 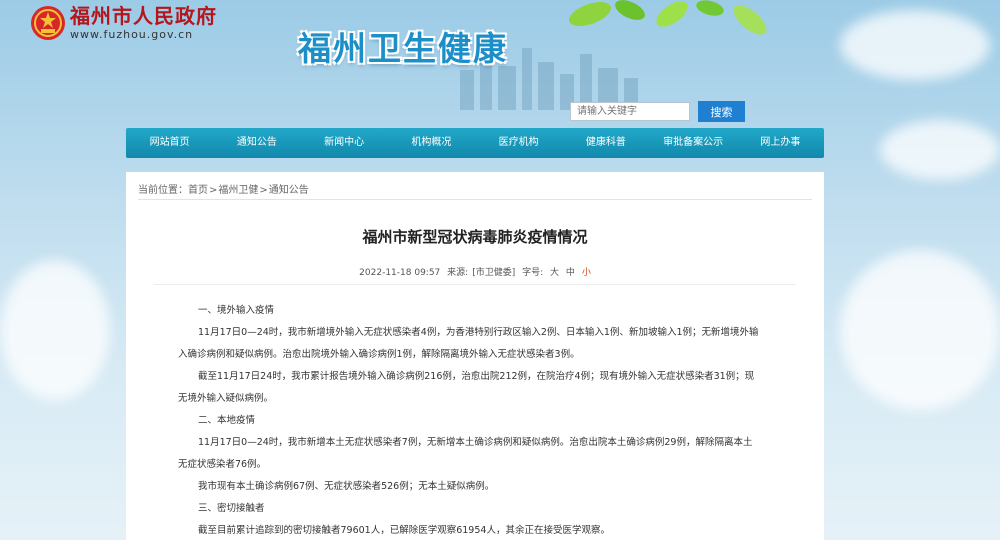 What do you see at coordinates (169, 143) in the screenshot?
I see `nav-item-home: 网站首页` at bounding box center [169, 143].